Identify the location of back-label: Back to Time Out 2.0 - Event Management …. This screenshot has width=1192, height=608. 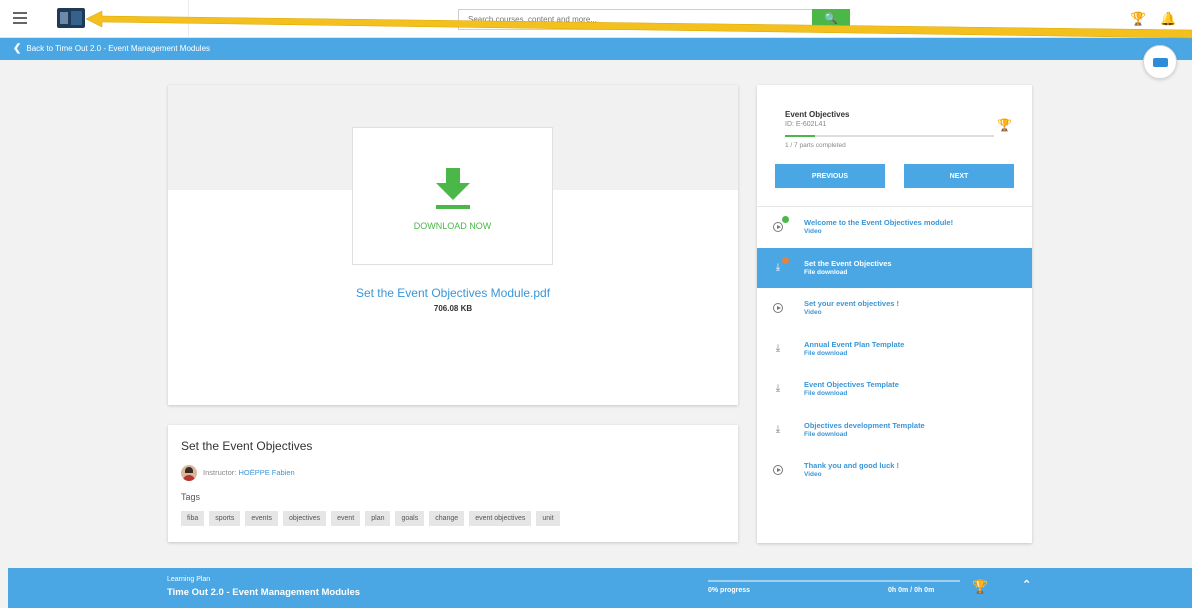
(118, 48).